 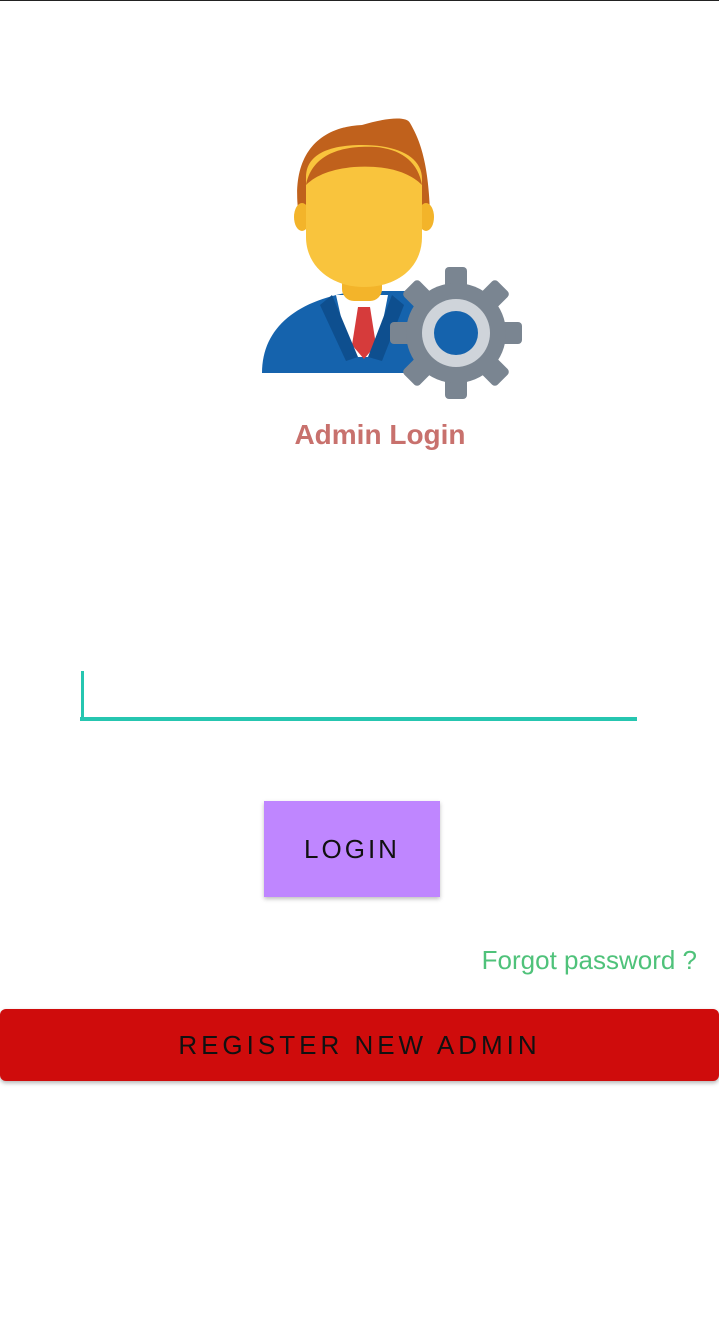 What do you see at coordinates (82, 694) in the screenshot?
I see `text-cursor` at bounding box center [82, 694].